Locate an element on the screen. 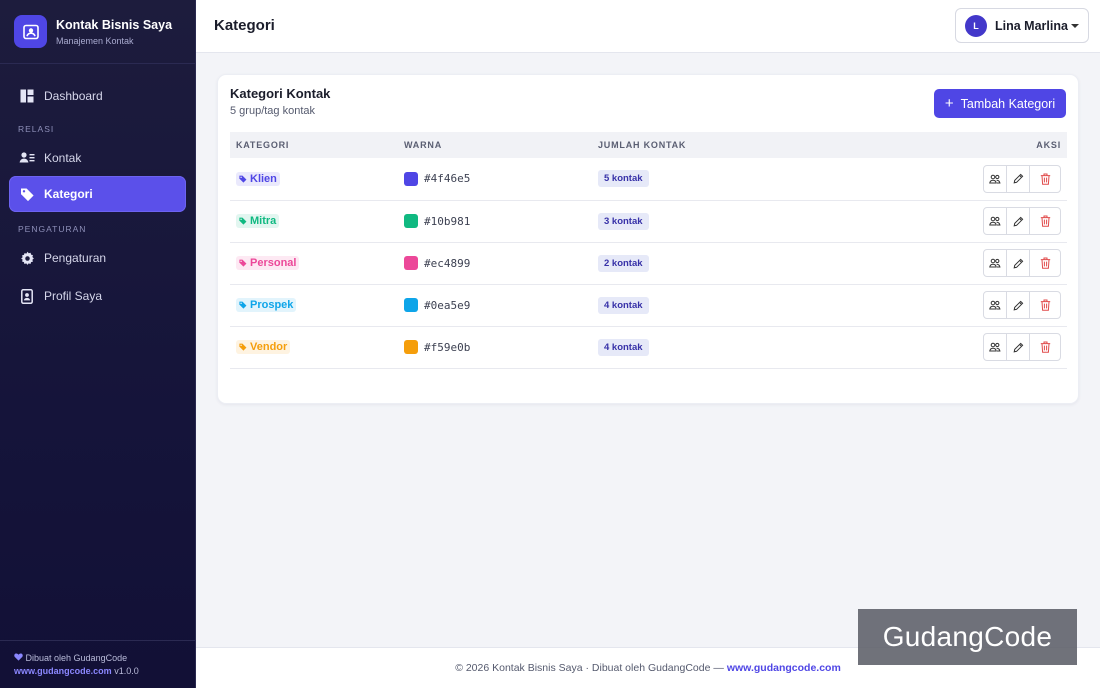  sidebar-item-label: Kontak is located at coordinates (63, 158).